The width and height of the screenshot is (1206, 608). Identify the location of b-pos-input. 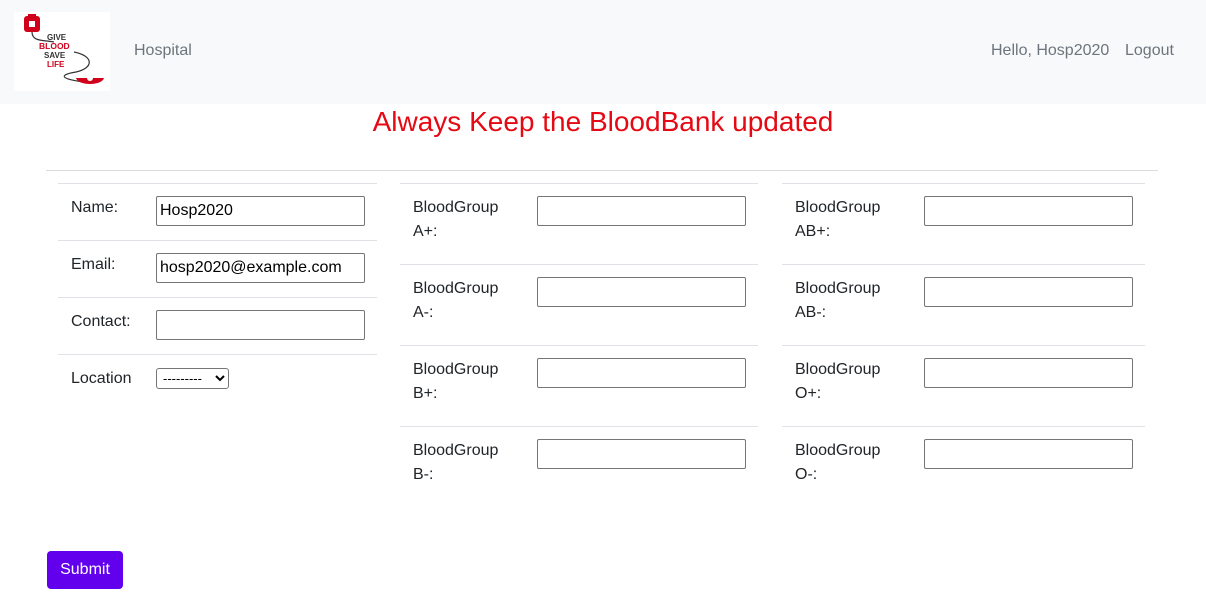
(641, 373).